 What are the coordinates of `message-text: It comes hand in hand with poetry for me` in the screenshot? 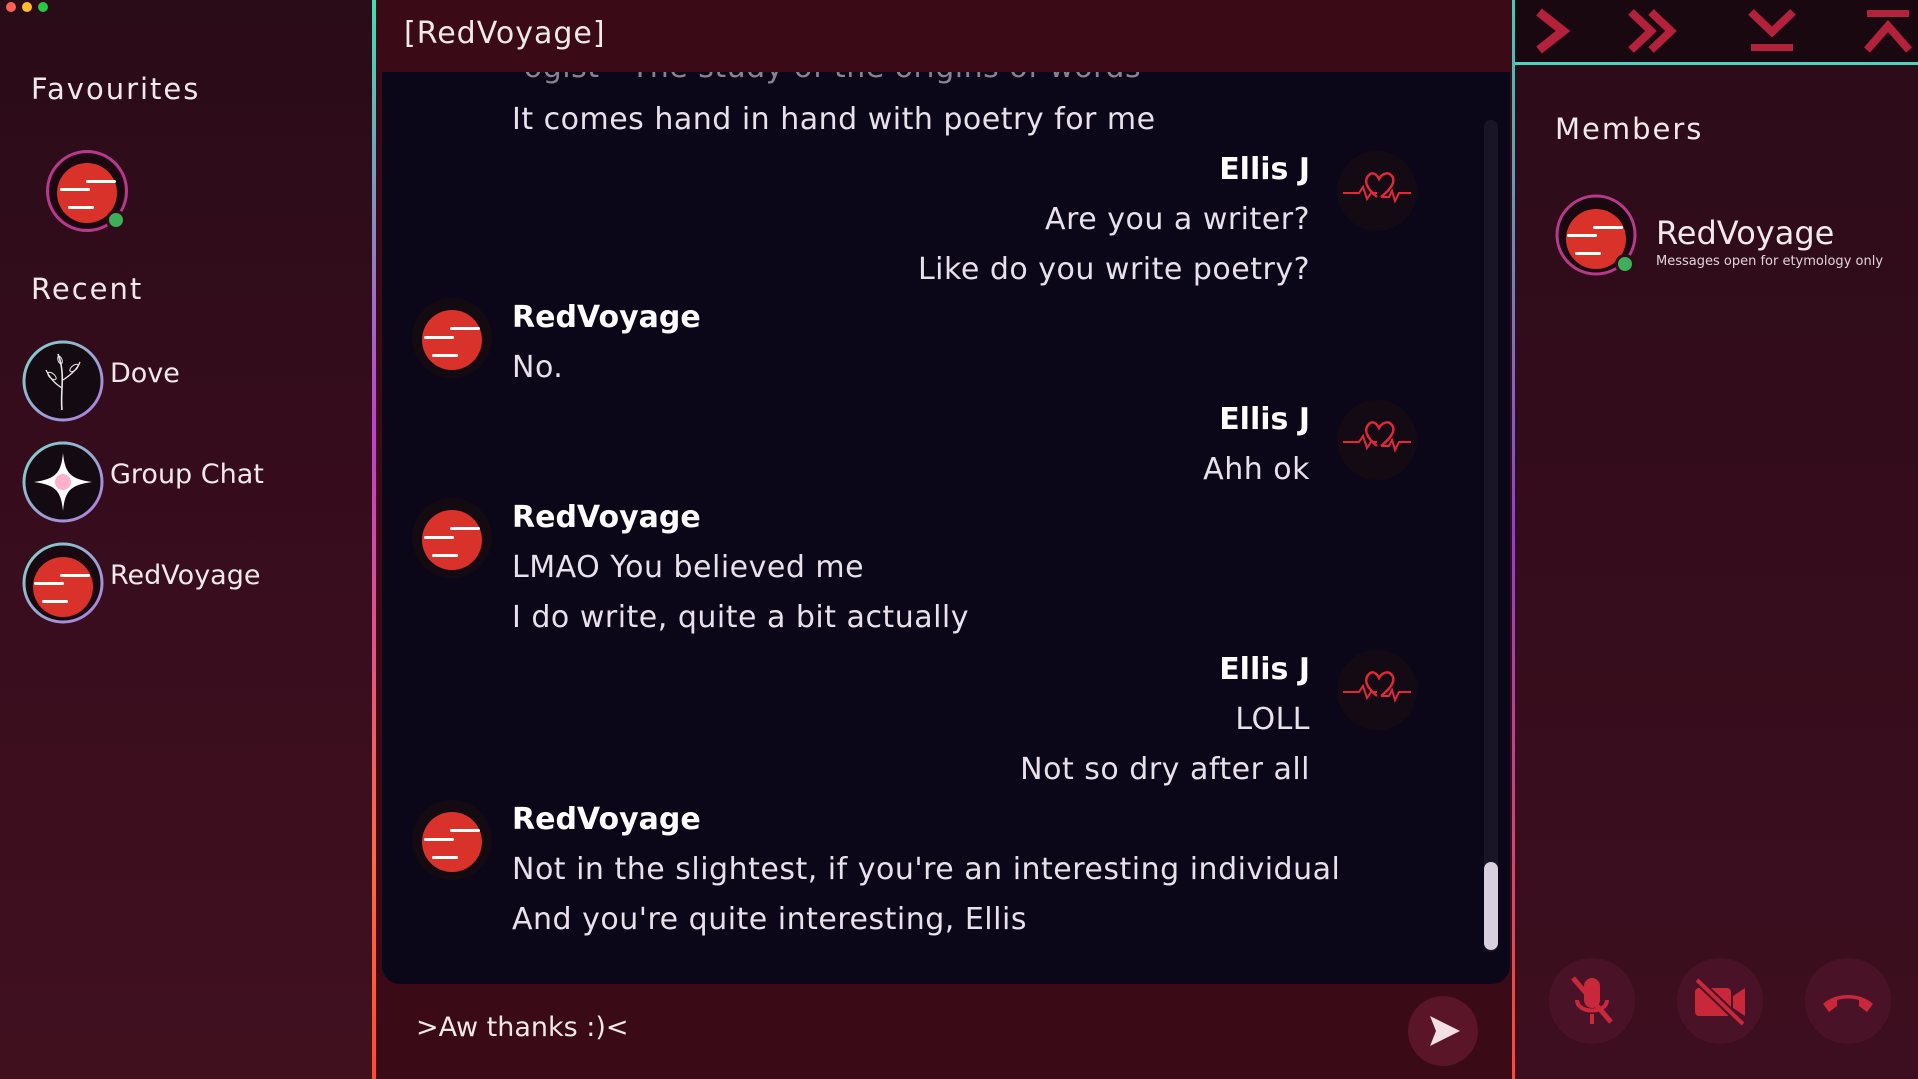 It's located at (834, 119).